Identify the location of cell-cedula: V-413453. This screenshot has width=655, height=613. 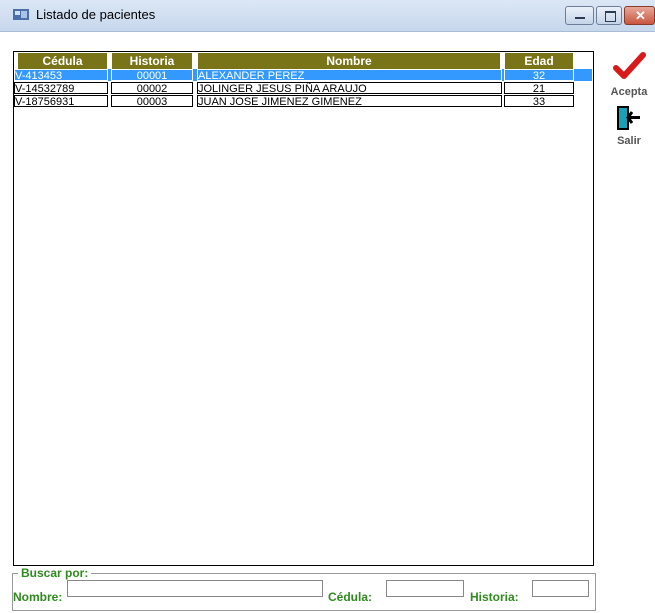
(61, 75).